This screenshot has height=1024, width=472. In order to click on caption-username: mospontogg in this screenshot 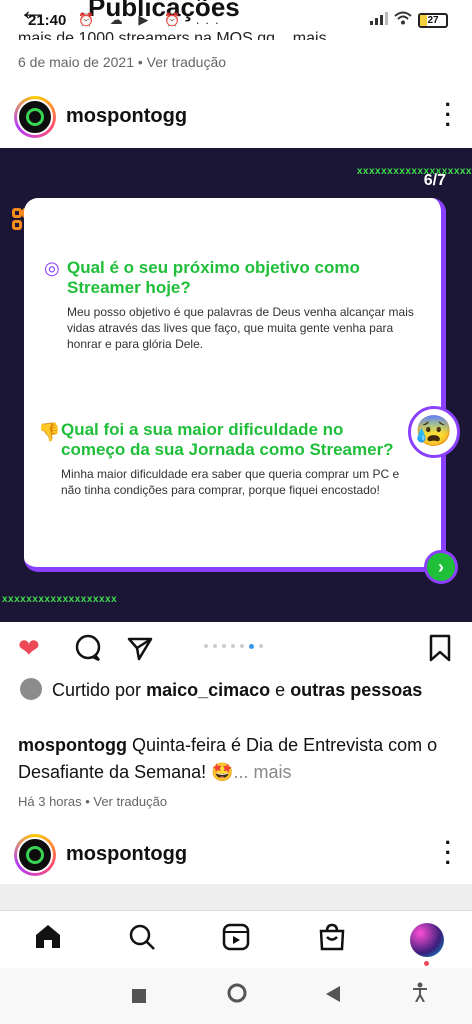, I will do `click(72, 745)`.